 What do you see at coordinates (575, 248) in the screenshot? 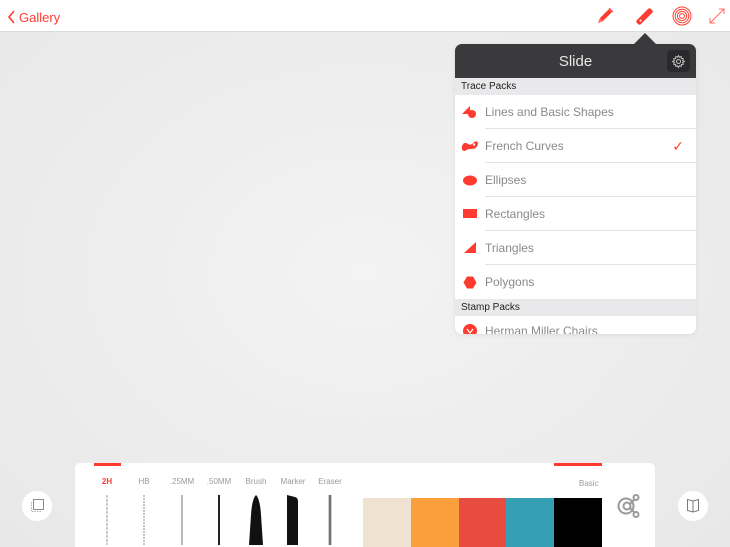
I see `list-item-triangles: Triangles` at bounding box center [575, 248].